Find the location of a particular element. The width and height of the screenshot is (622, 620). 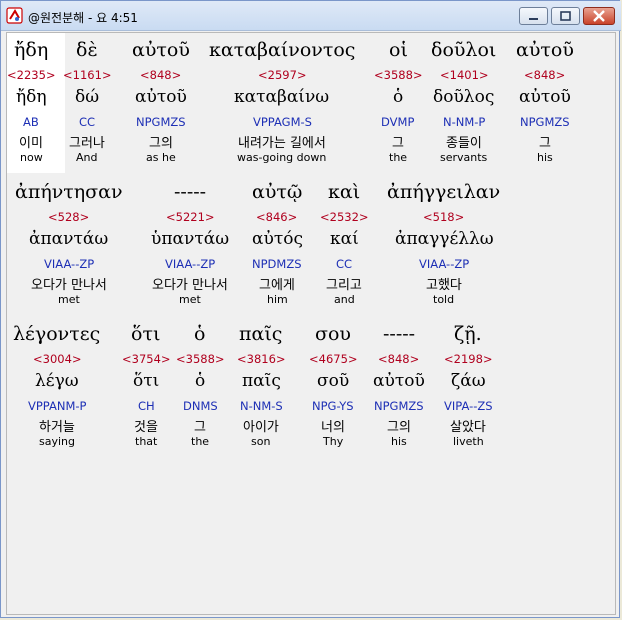

app-icon is located at coordinates (14, 15).